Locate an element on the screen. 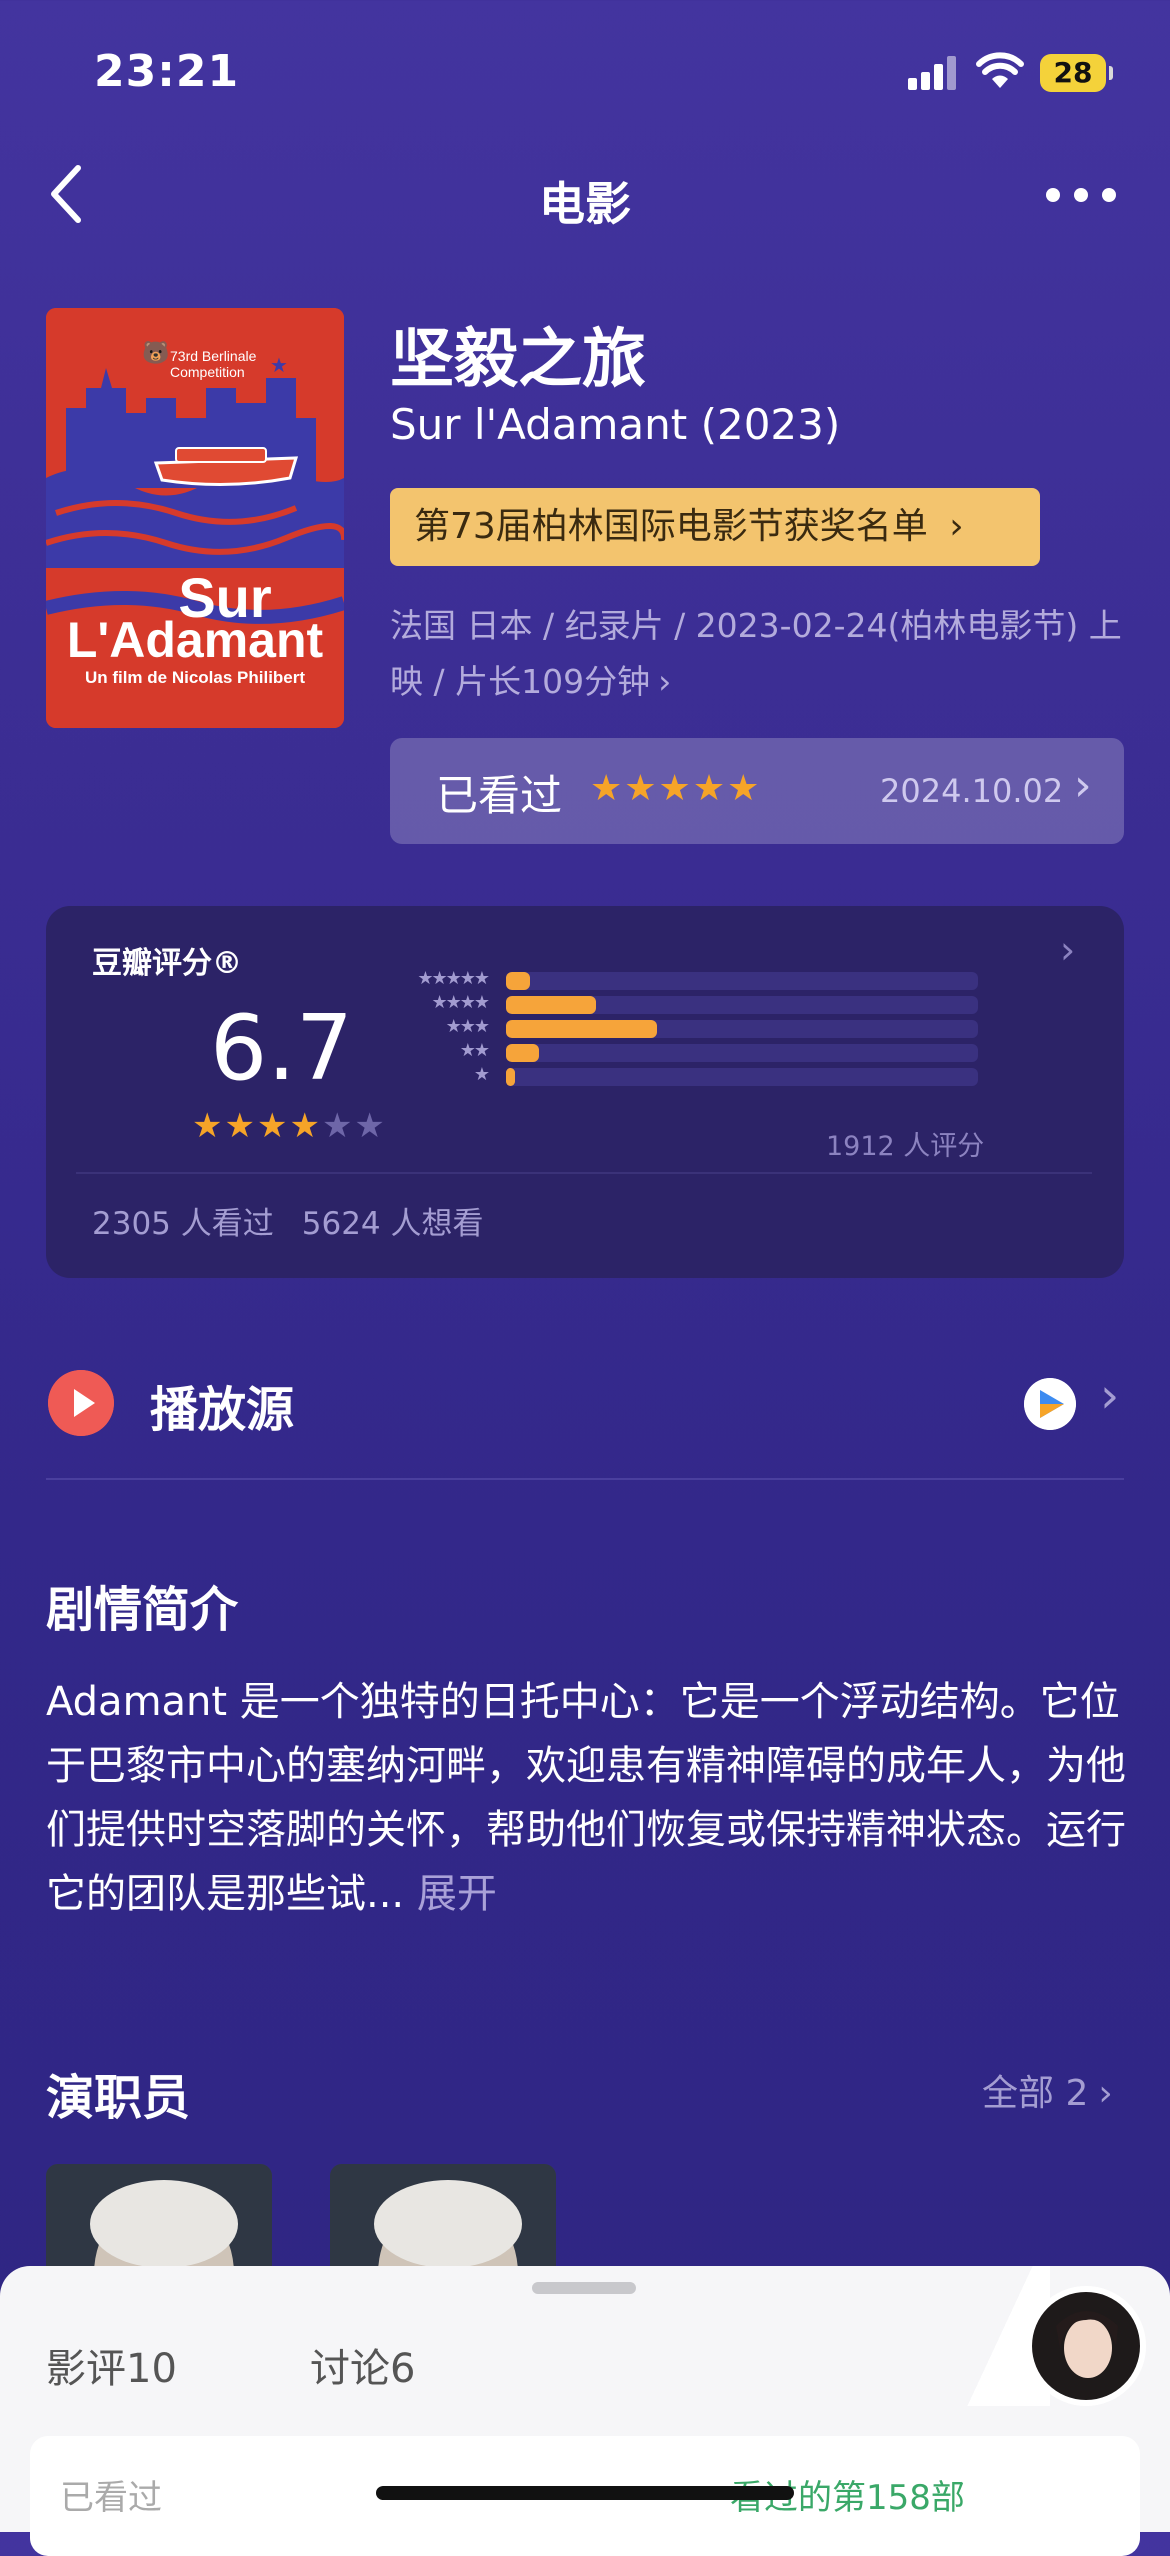 The height and width of the screenshot is (2556, 1170). rating-stars: ★★★★★★ is located at coordinates (289, 1126).